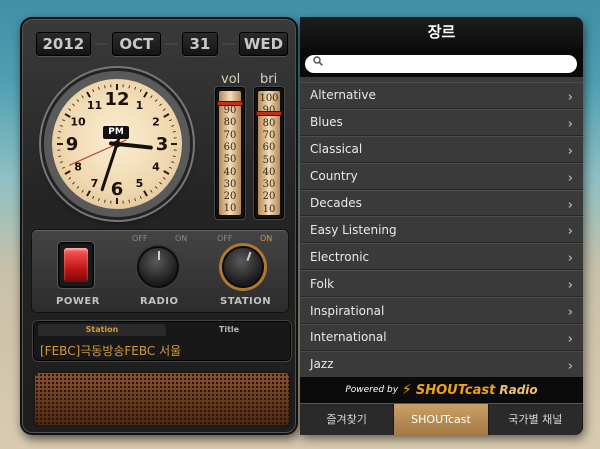  I want to click on station-off-label: OFF, so click(225, 238).